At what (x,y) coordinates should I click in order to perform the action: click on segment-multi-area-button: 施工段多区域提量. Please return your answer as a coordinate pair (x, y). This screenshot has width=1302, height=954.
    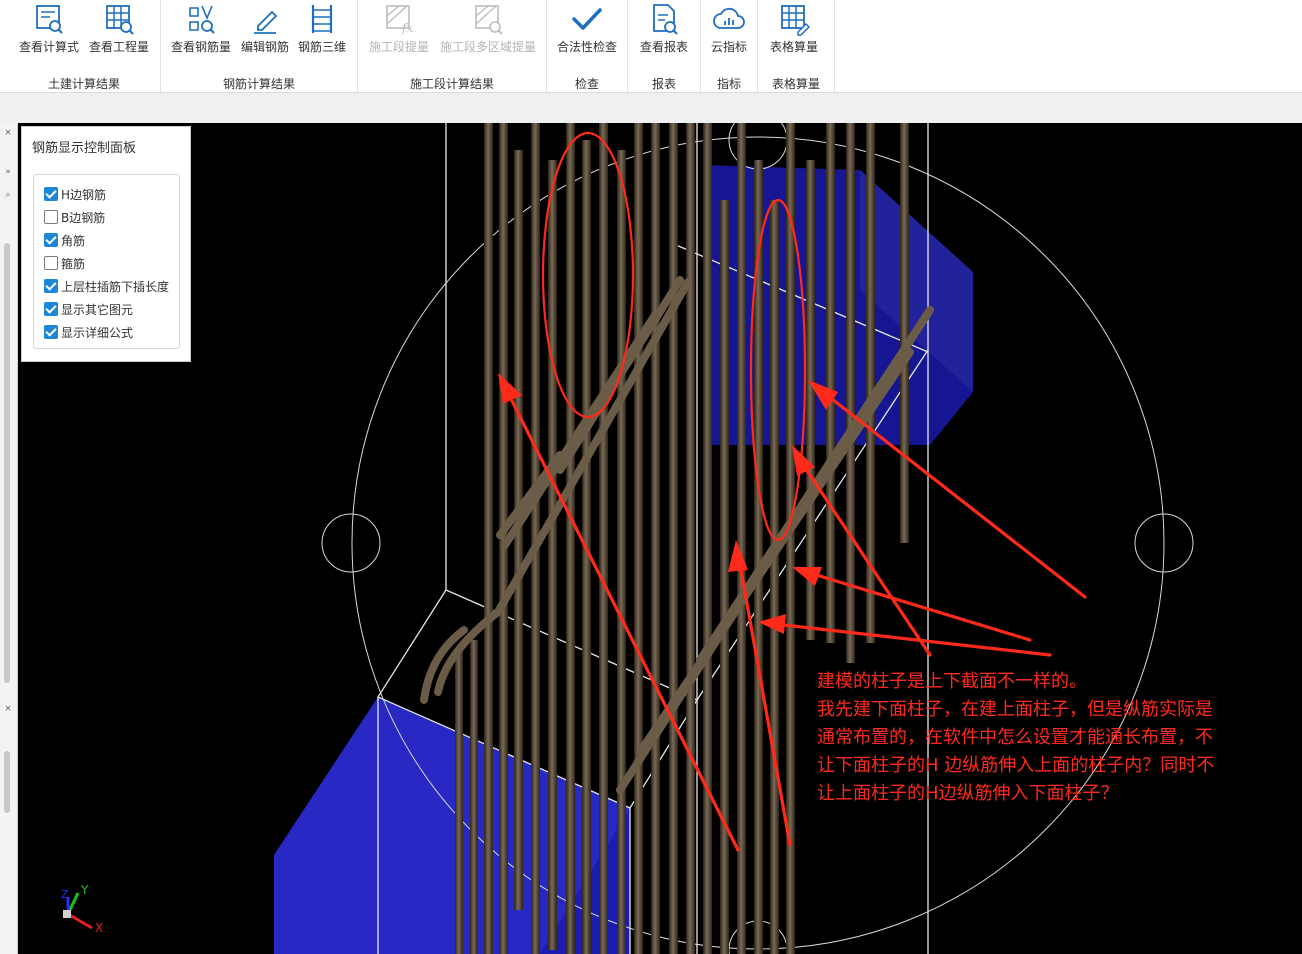
    Looking at the image, I should click on (488, 30).